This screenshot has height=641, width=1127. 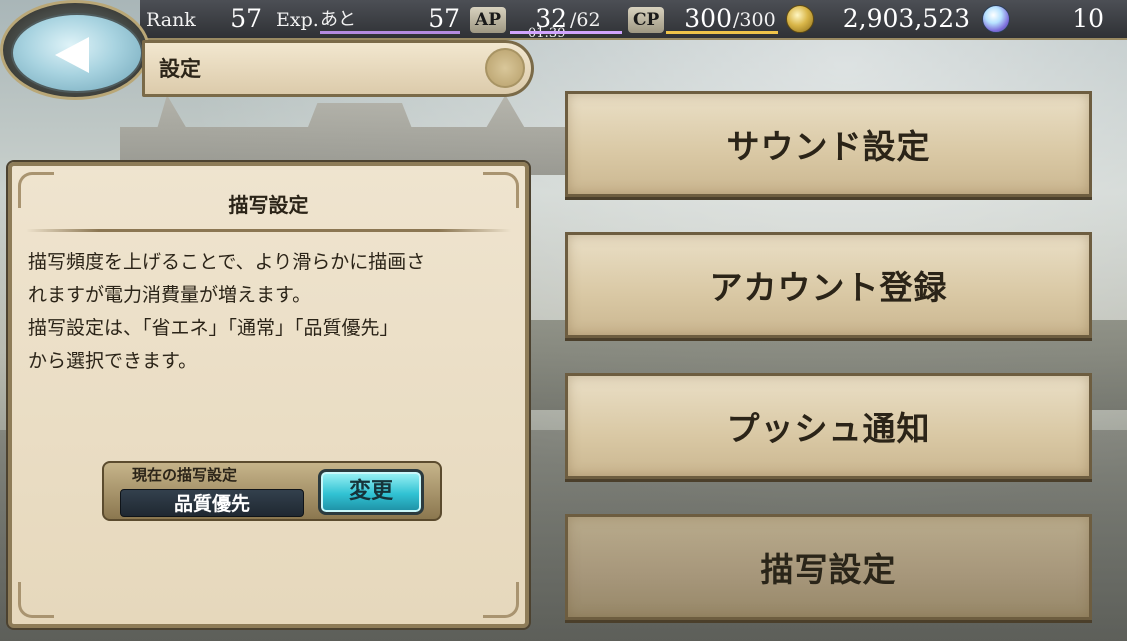 I want to click on rank-value: 57, so click(x=246, y=18).